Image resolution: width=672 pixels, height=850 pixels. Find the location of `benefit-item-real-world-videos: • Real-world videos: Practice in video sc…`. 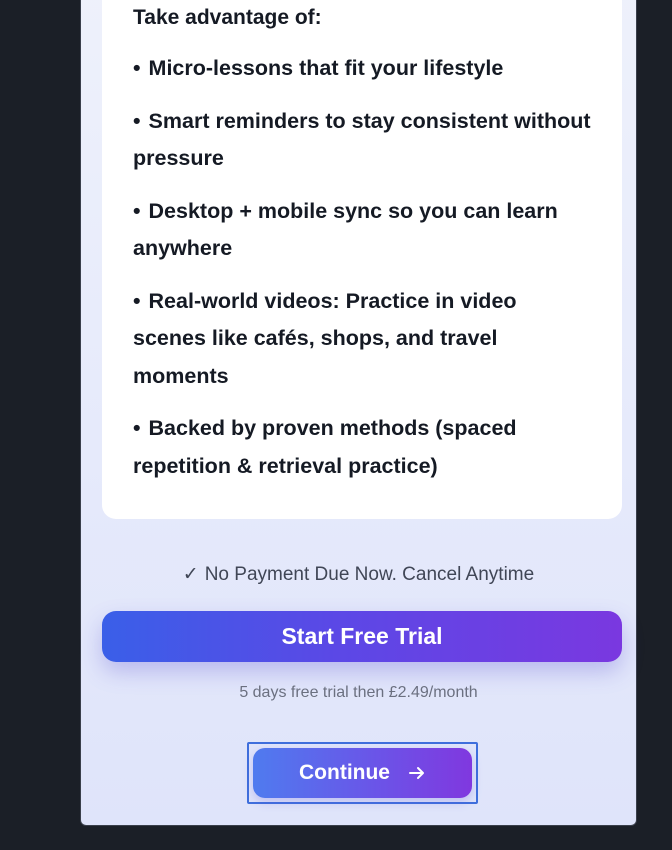

benefit-item-real-world-videos: • Real-world videos: Practice in video sc… is located at coordinates (362, 339).